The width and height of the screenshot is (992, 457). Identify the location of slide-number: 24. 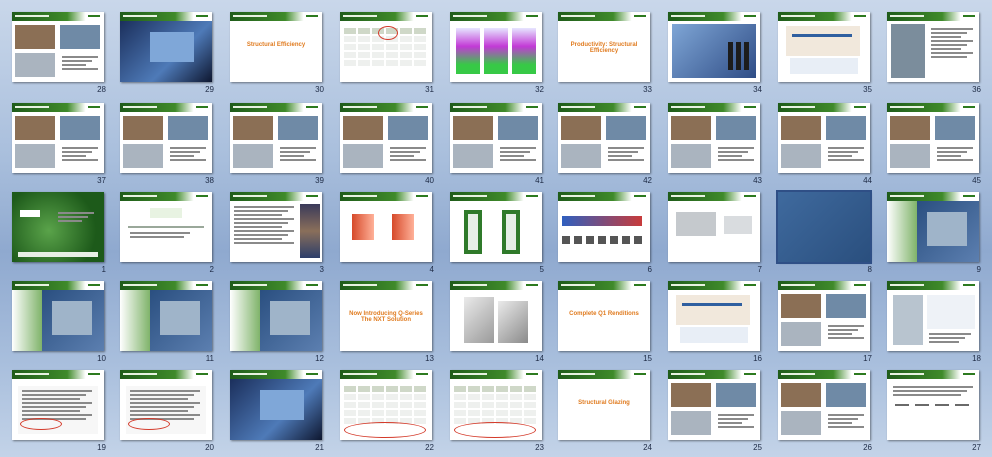
(647, 447).